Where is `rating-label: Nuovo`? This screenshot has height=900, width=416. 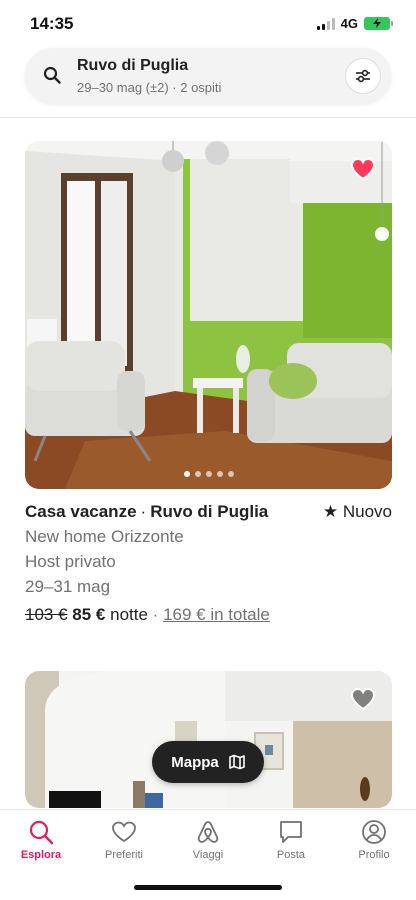 rating-label: Nuovo is located at coordinates (367, 511).